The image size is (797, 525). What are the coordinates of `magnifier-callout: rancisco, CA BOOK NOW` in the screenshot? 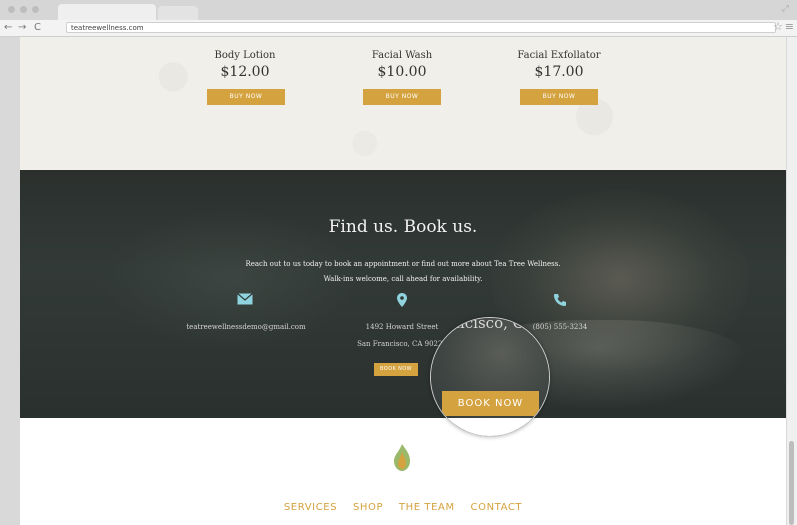 It's located at (490, 377).